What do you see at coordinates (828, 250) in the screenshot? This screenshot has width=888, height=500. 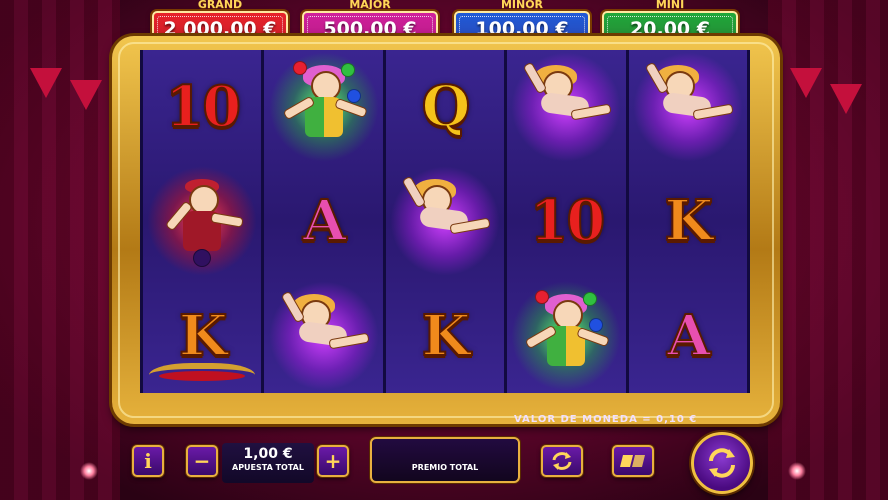 I see `right-curtain` at bounding box center [828, 250].